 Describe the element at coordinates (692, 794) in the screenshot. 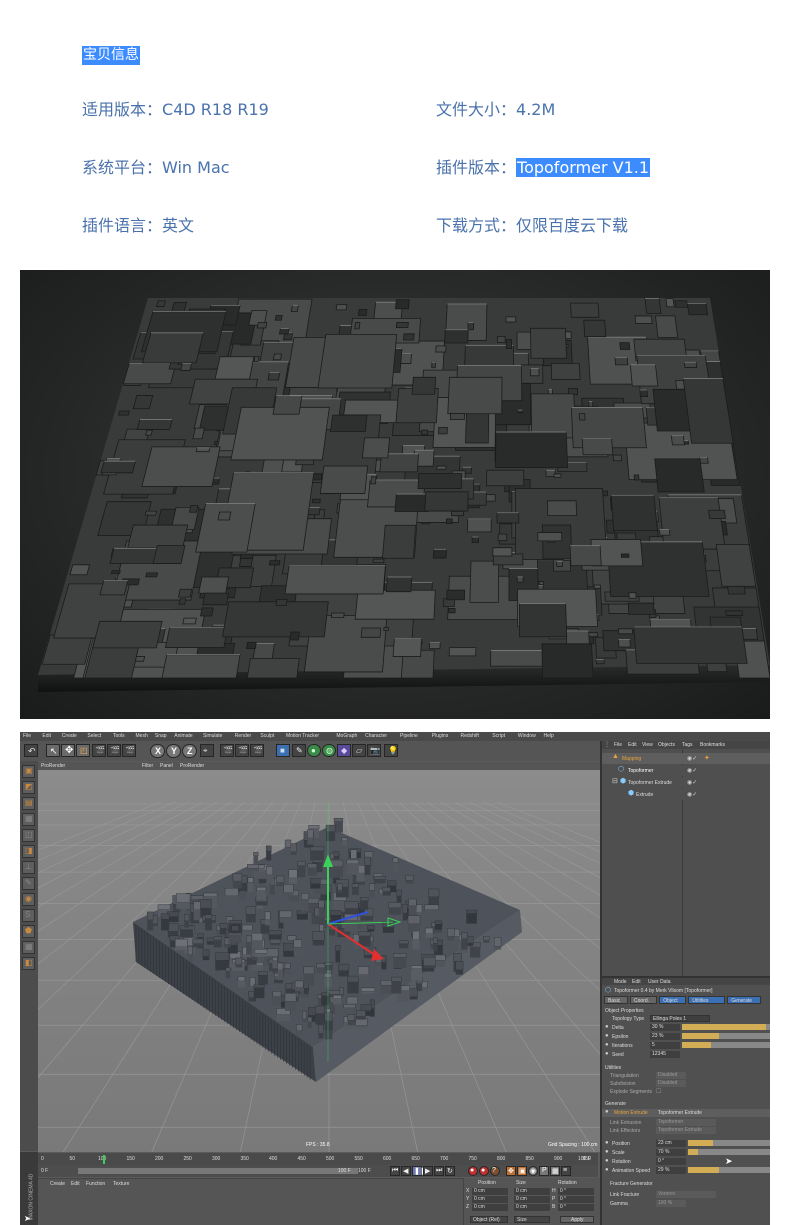

I see `visibility-toggle-icon: ◉✓` at that location.